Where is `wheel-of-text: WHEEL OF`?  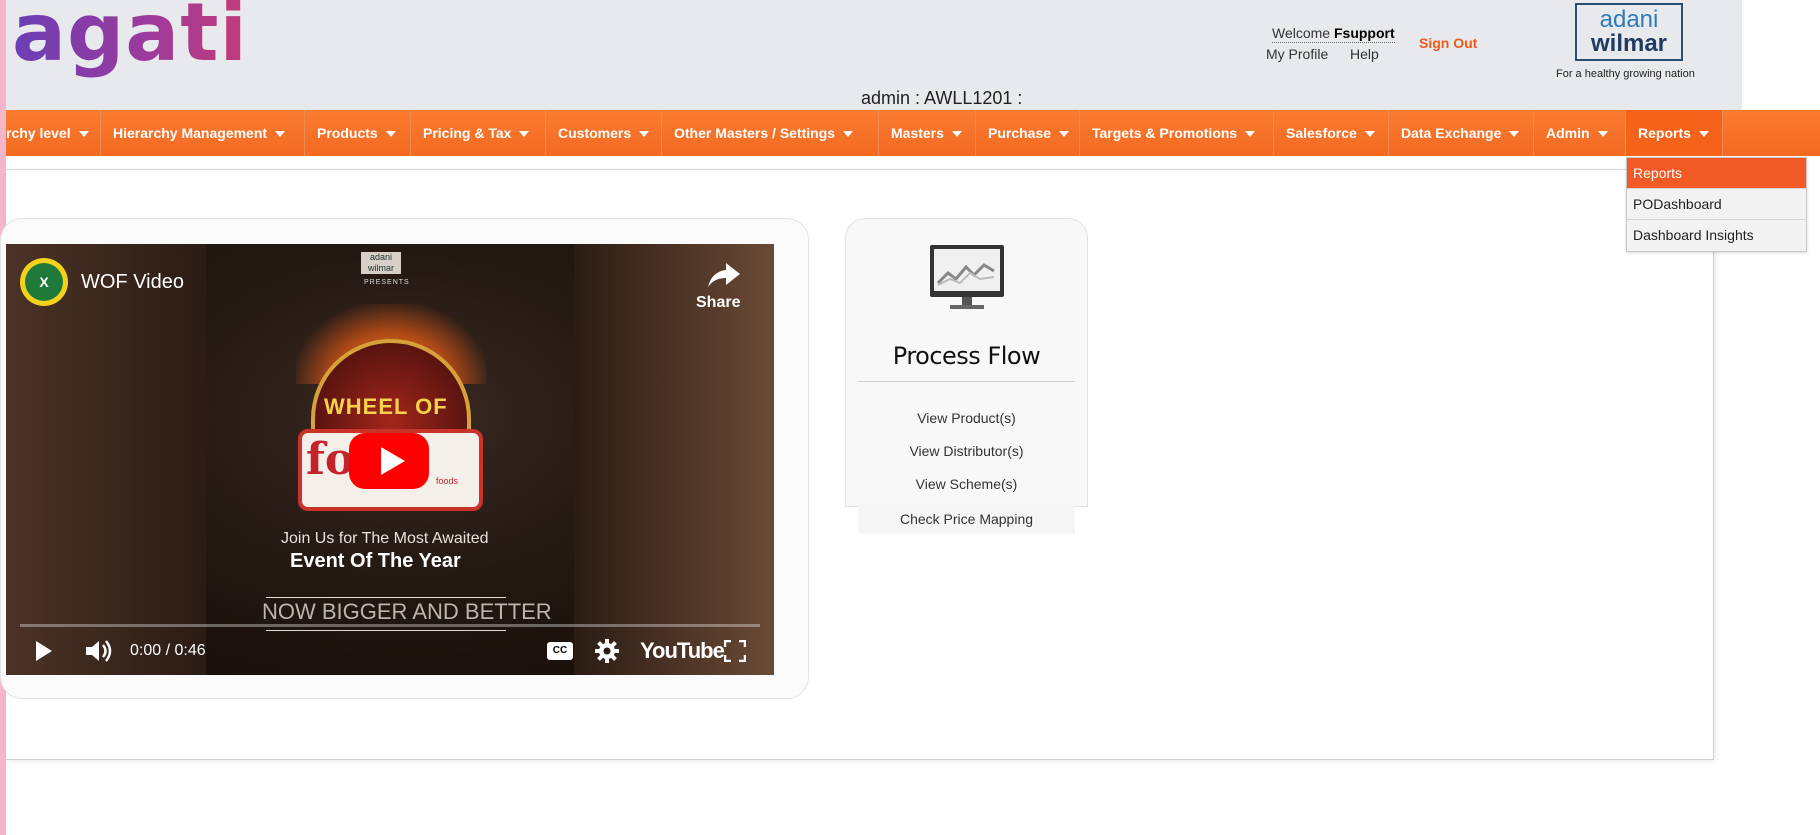
wheel-of-text: WHEEL OF is located at coordinates (386, 406).